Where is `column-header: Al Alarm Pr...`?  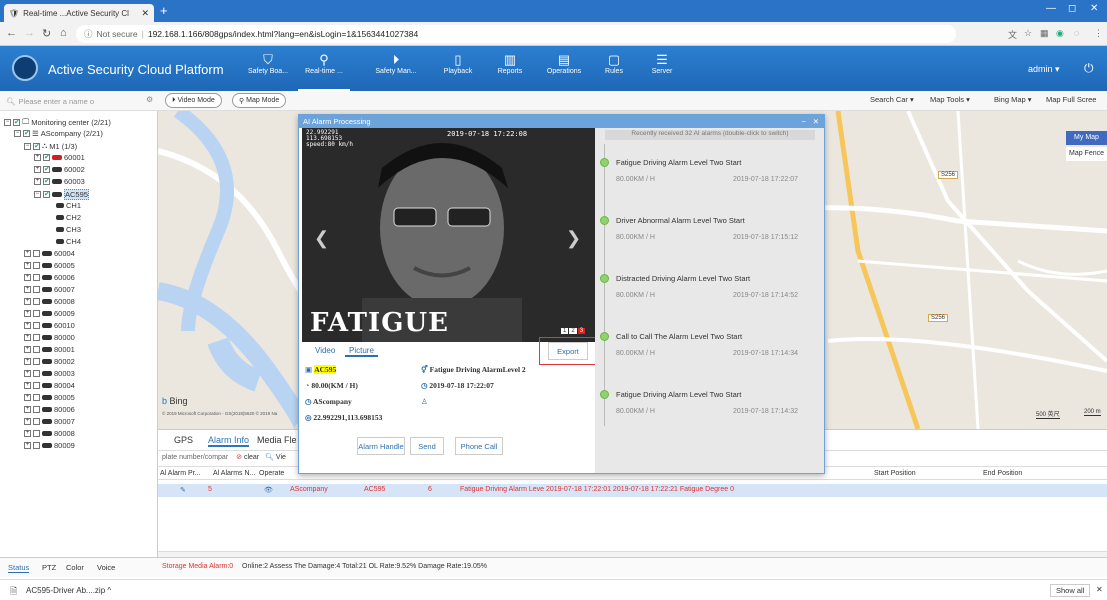
column-header: Al Alarm Pr... is located at coordinates (180, 474).